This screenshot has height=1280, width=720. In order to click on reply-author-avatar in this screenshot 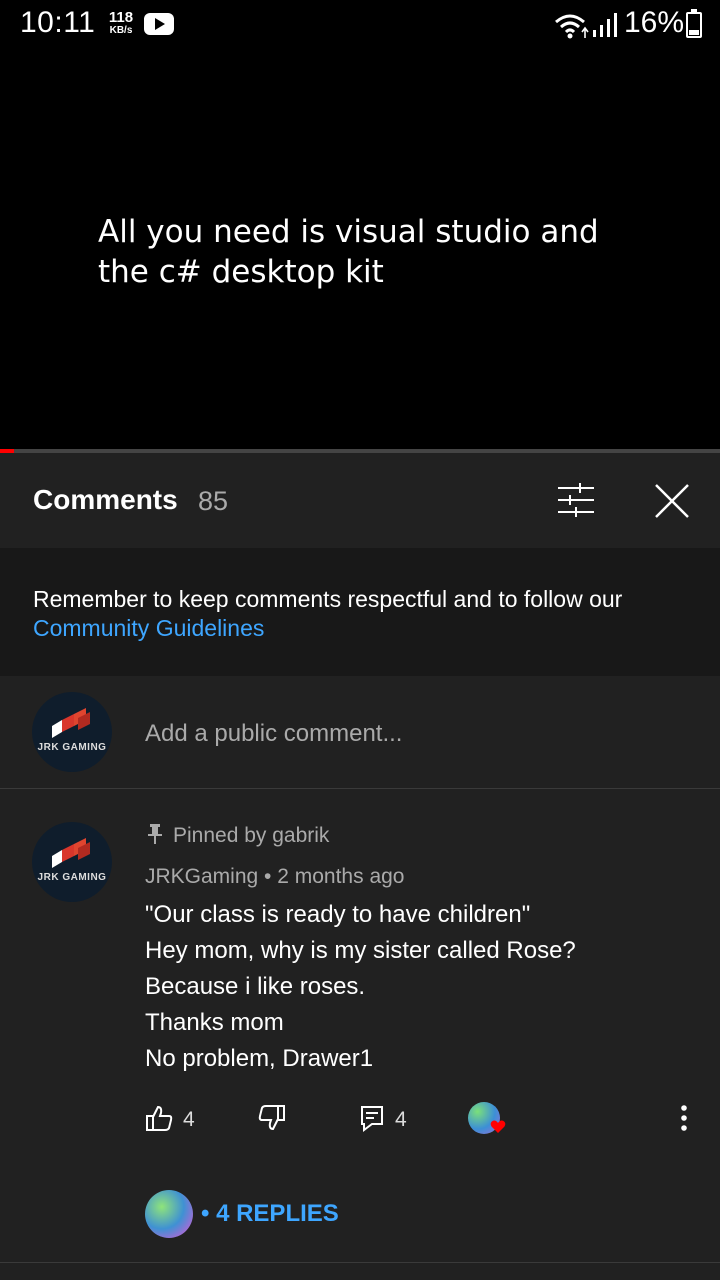, I will do `click(169, 1214)`.